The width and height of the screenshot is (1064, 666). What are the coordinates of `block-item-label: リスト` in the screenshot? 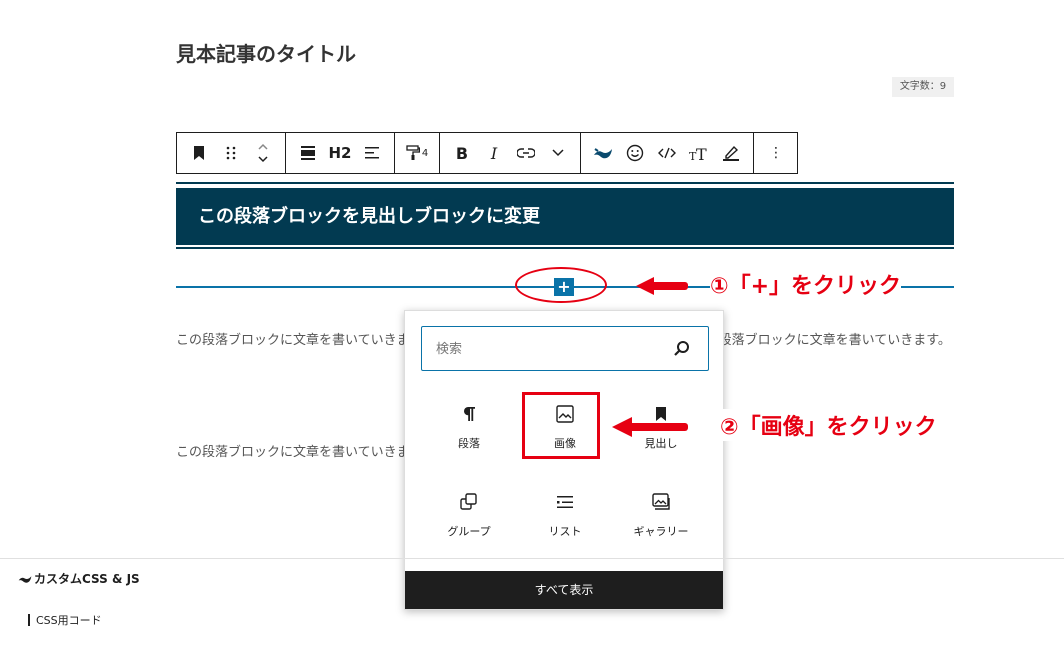 It's located at (565, 531).